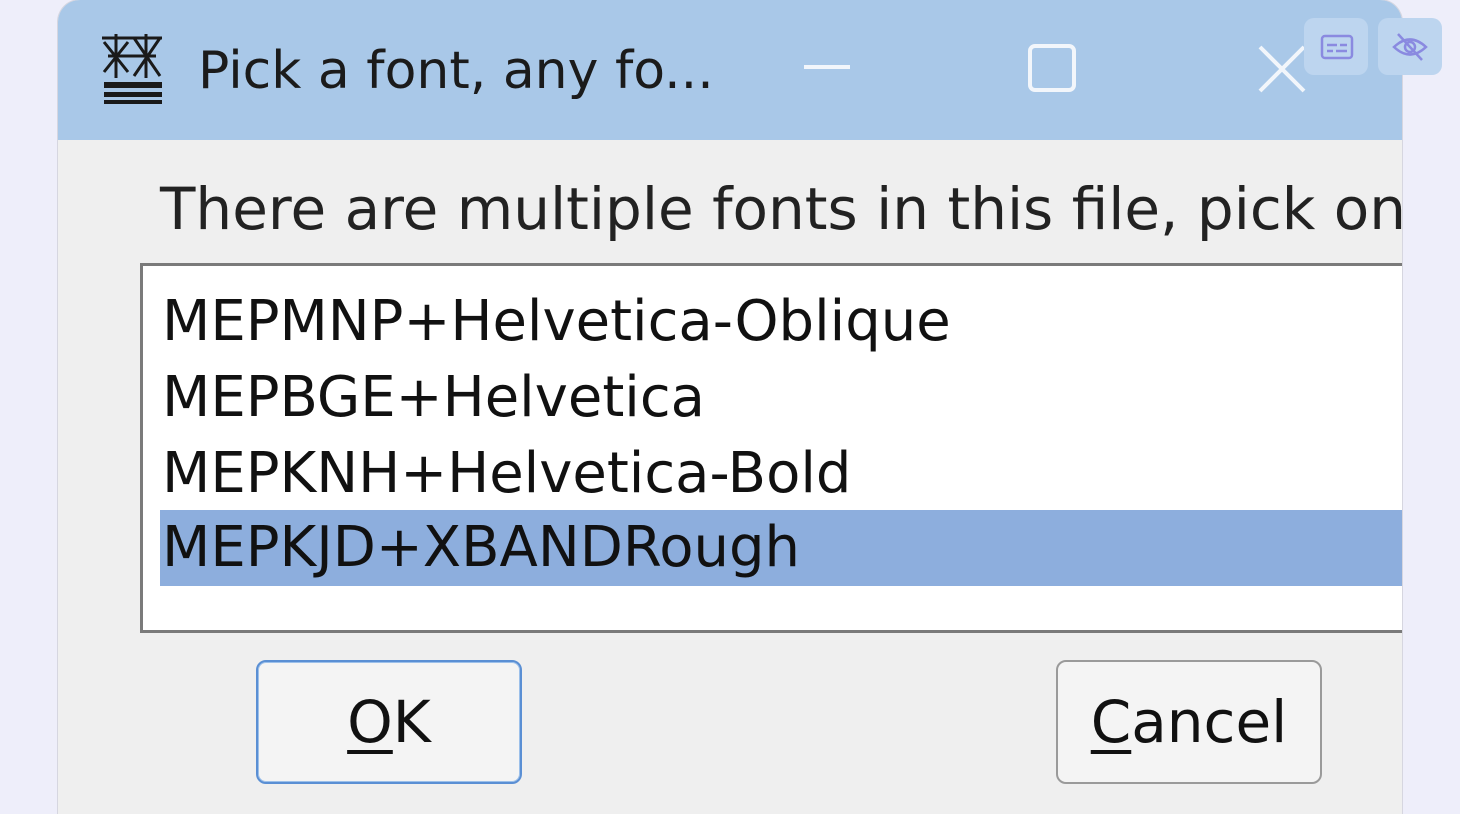 The width and height of the screenshot is (1460, 814). Describe the element at coordinates (370, 722) in the screenshot. I see `ok-mnemonic: O` at that location.